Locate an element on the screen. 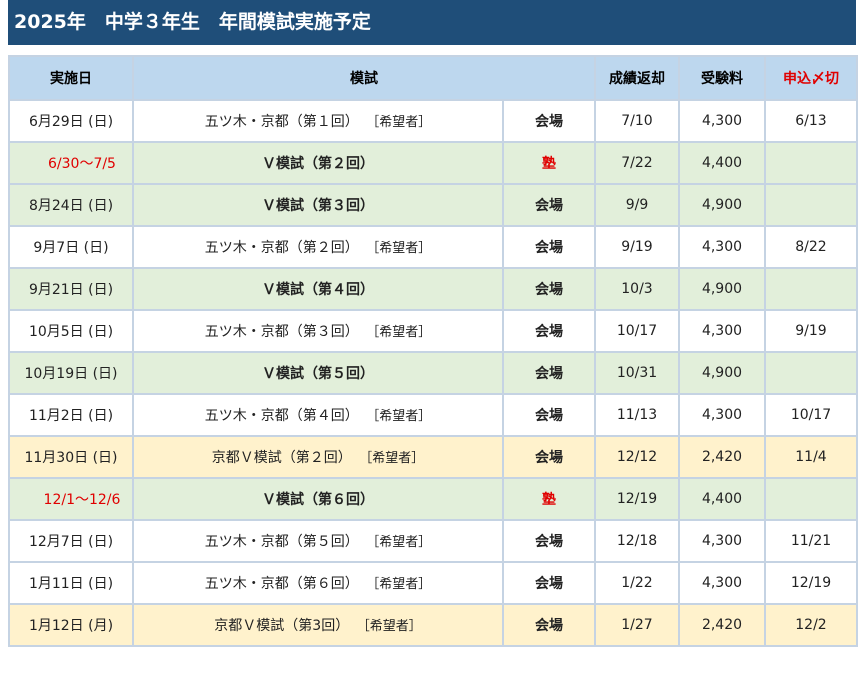 This screenshot has height=674, width=864. apply-deadline: 11/4 is located at coordinates (811, 457).